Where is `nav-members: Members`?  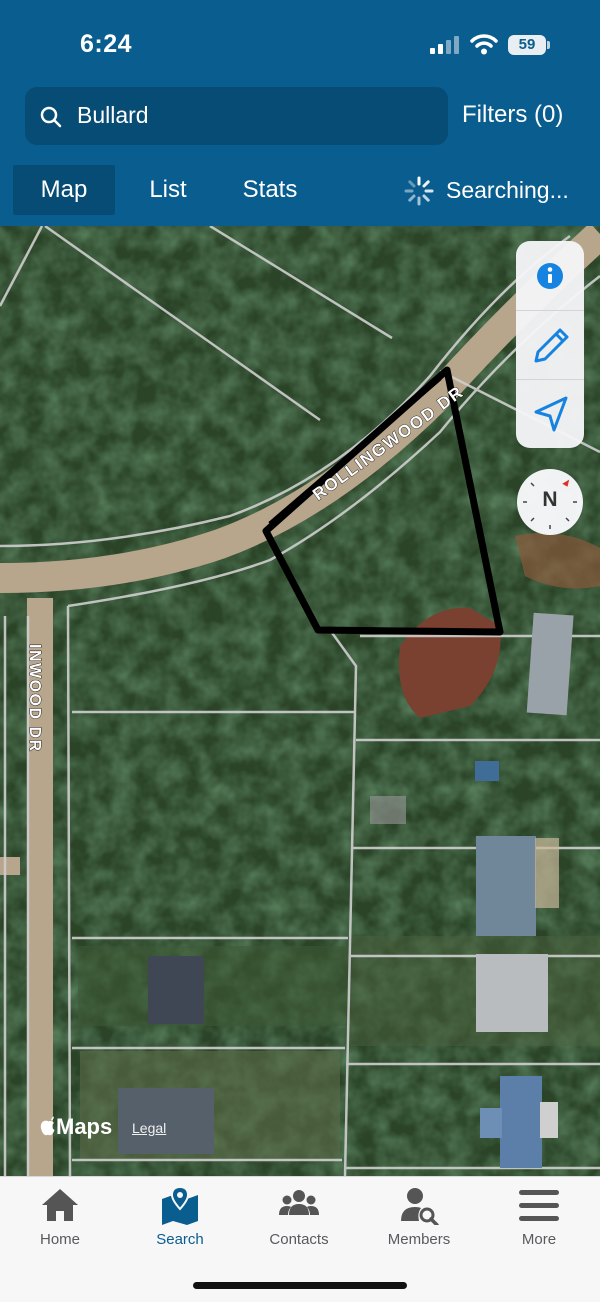
nav-members: Members is located at coordinates (419, 1220).